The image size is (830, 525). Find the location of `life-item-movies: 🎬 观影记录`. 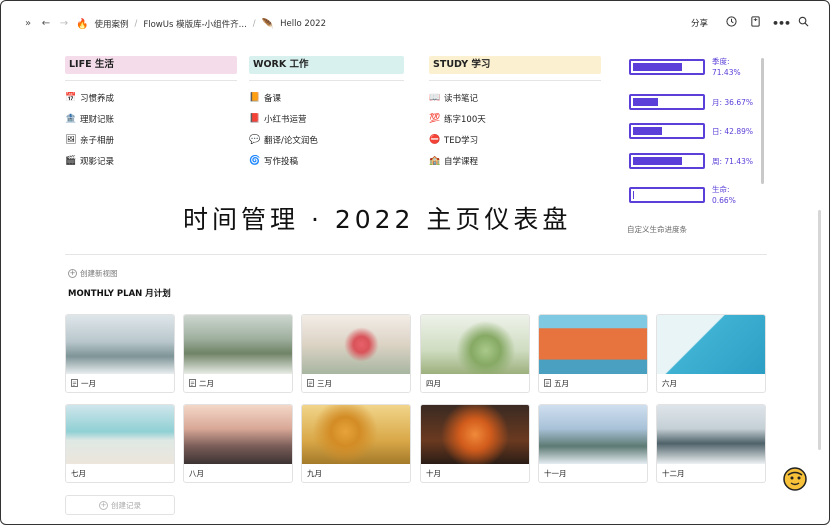

life-item-movies: 🎬 观影记录 is located at coordinates (151, 160).